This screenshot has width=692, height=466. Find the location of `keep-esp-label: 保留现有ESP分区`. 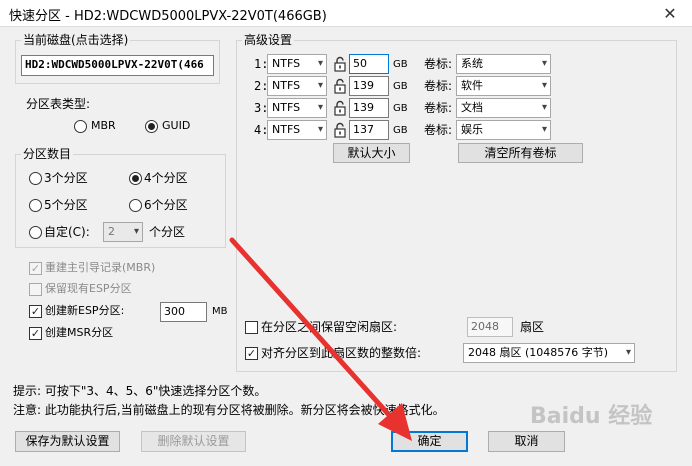

keep-esp-label: 保留现有ESP分区 is located at coordinates (88, 288).